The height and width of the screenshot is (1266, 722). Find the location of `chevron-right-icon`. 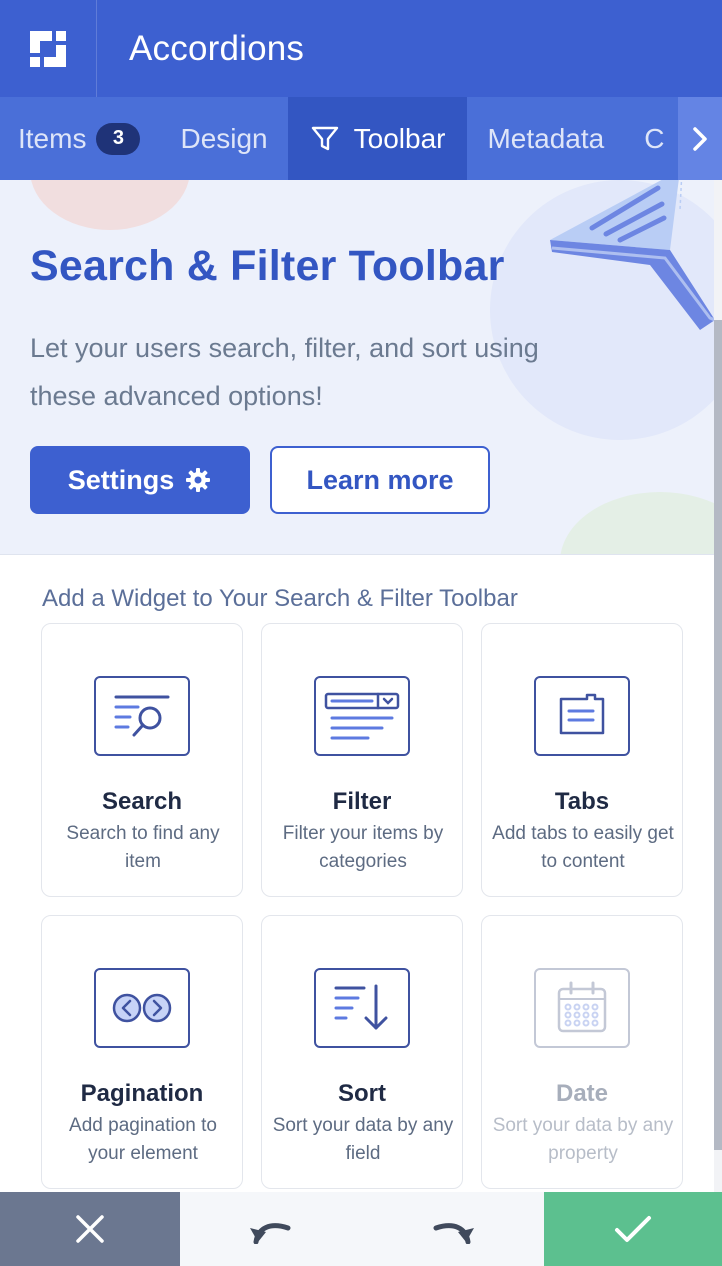

chevron-right-icon is located at coordinates (700, 138).